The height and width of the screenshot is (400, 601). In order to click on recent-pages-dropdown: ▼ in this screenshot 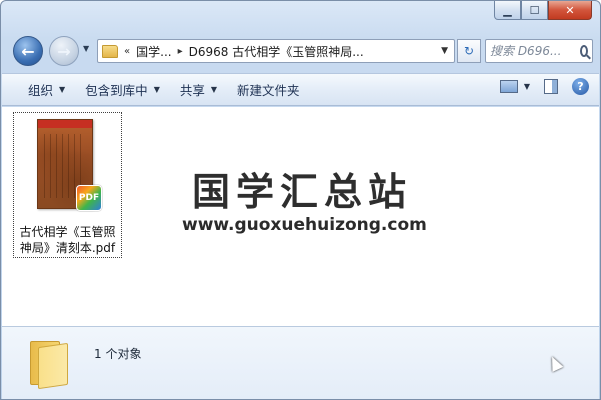, I will do `click(86, 48)`.